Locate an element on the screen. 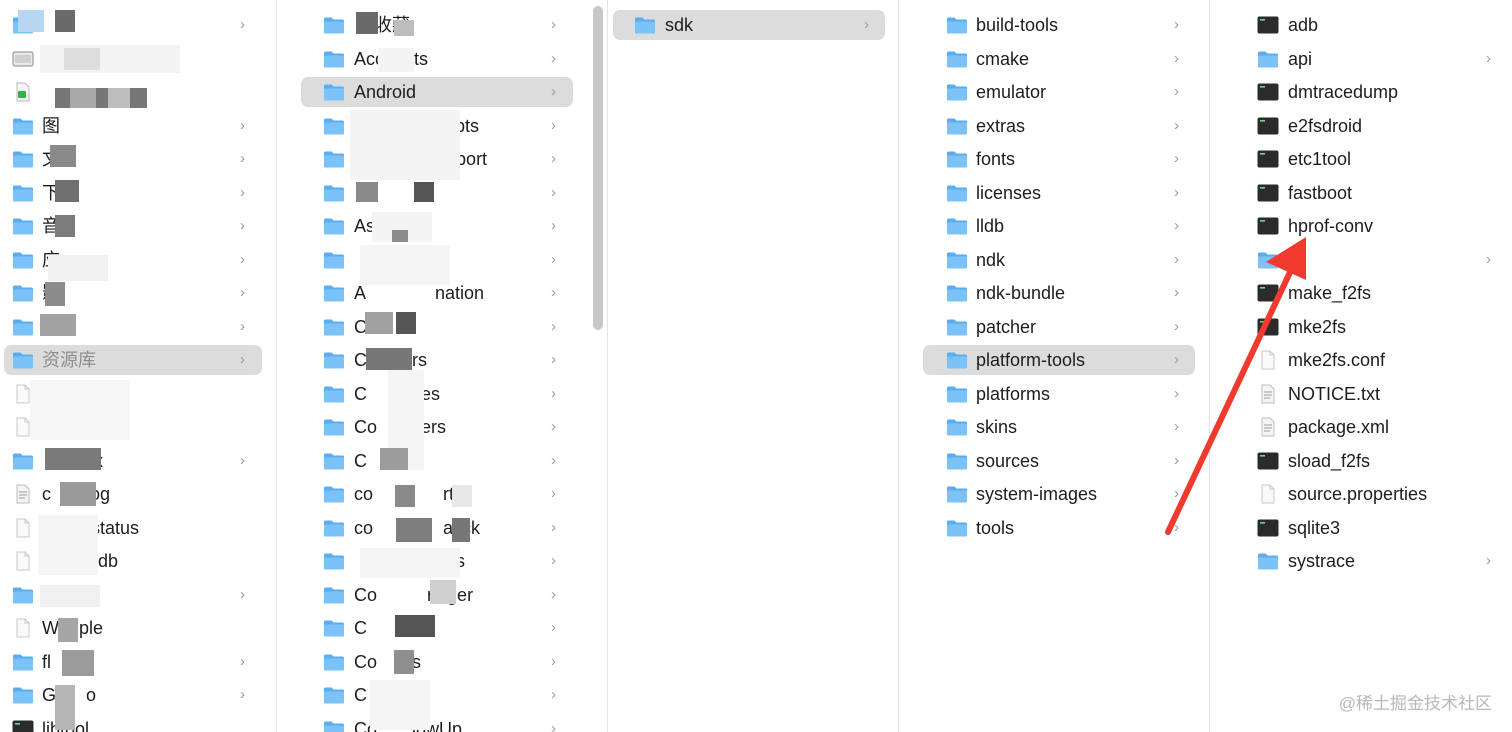  sdk-item: cmake › is located at coordinates (1059, 59).